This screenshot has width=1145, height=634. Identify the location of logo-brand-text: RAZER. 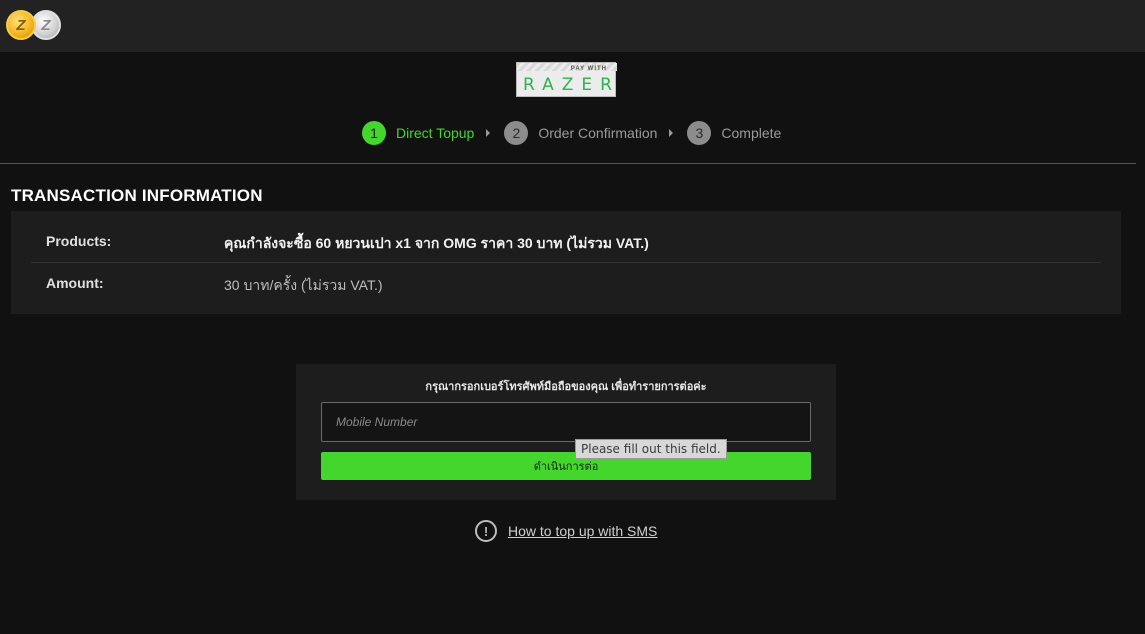
(571, 85).